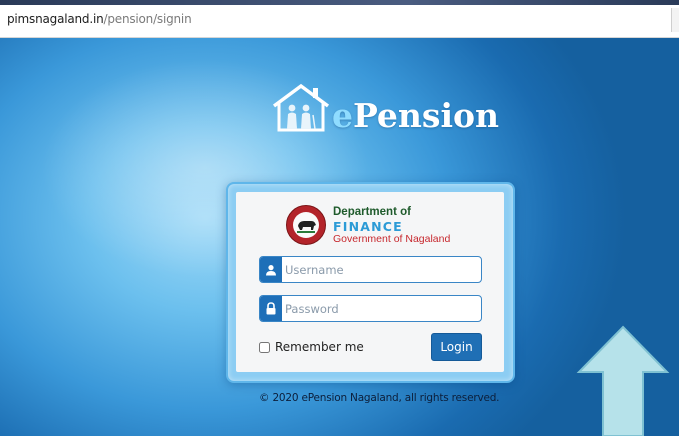 The height and width of the screenshot is (436, 679). Describe the element at coordinates (456, 347) in the screenshot. I see `login-button: Login` at that location.